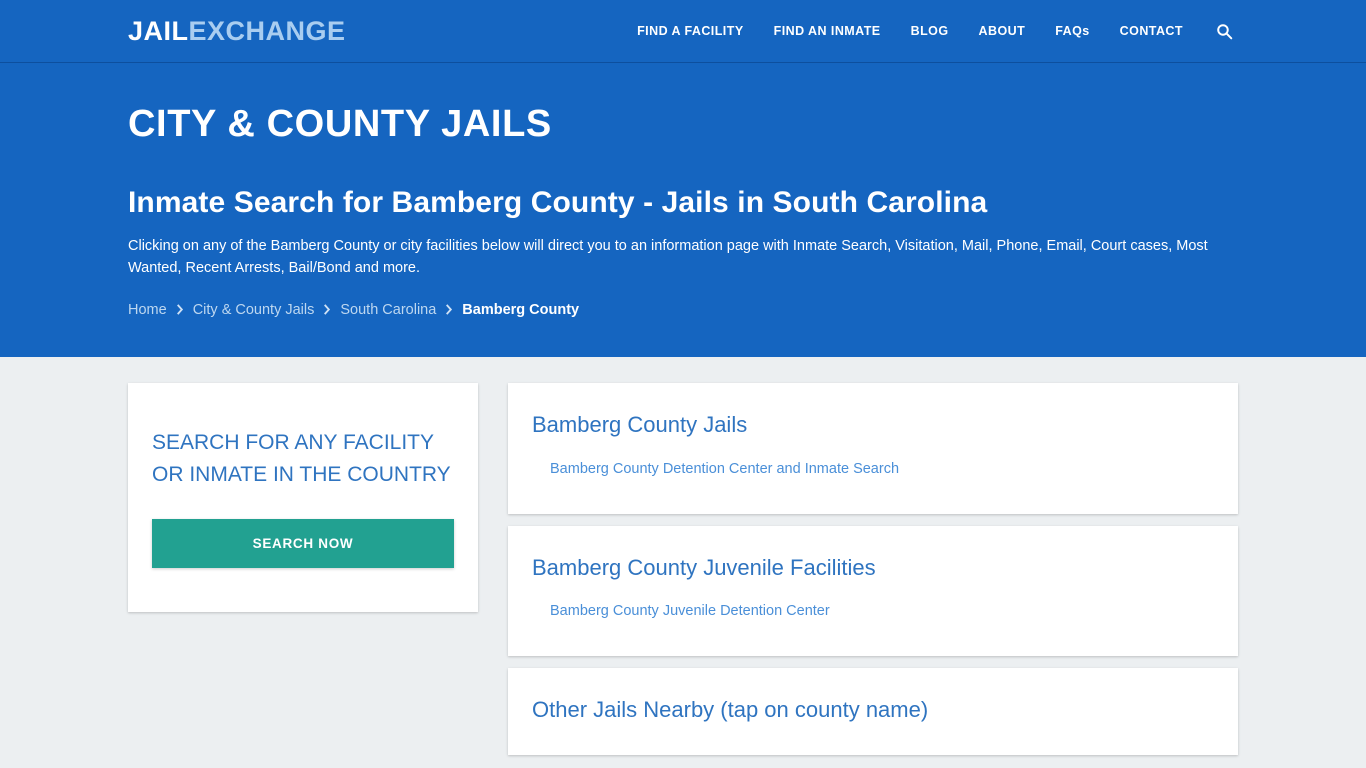  What do you see at coordinates (254, 310) in the screenshot?
I see `breadcrumb-item-city-county-jails: City & County Jails` at bounding box center [254, 310].